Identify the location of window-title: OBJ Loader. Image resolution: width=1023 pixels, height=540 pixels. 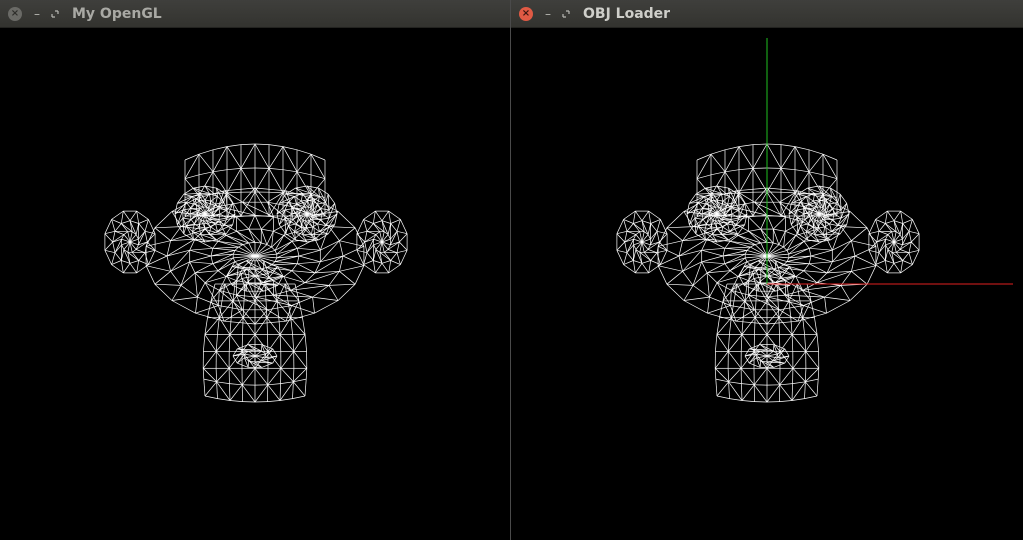
(627, 13).